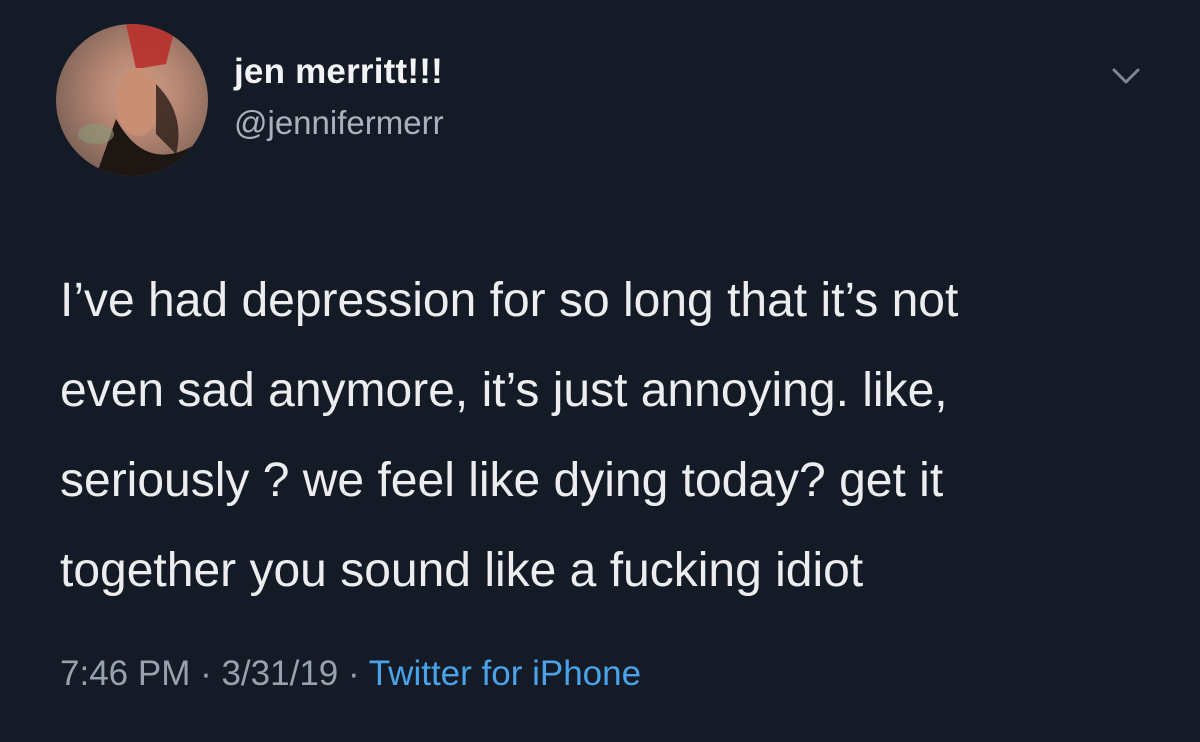 This screenshot has height=742, width=1200. I want to click on avatar-photo, so click(132, 100).